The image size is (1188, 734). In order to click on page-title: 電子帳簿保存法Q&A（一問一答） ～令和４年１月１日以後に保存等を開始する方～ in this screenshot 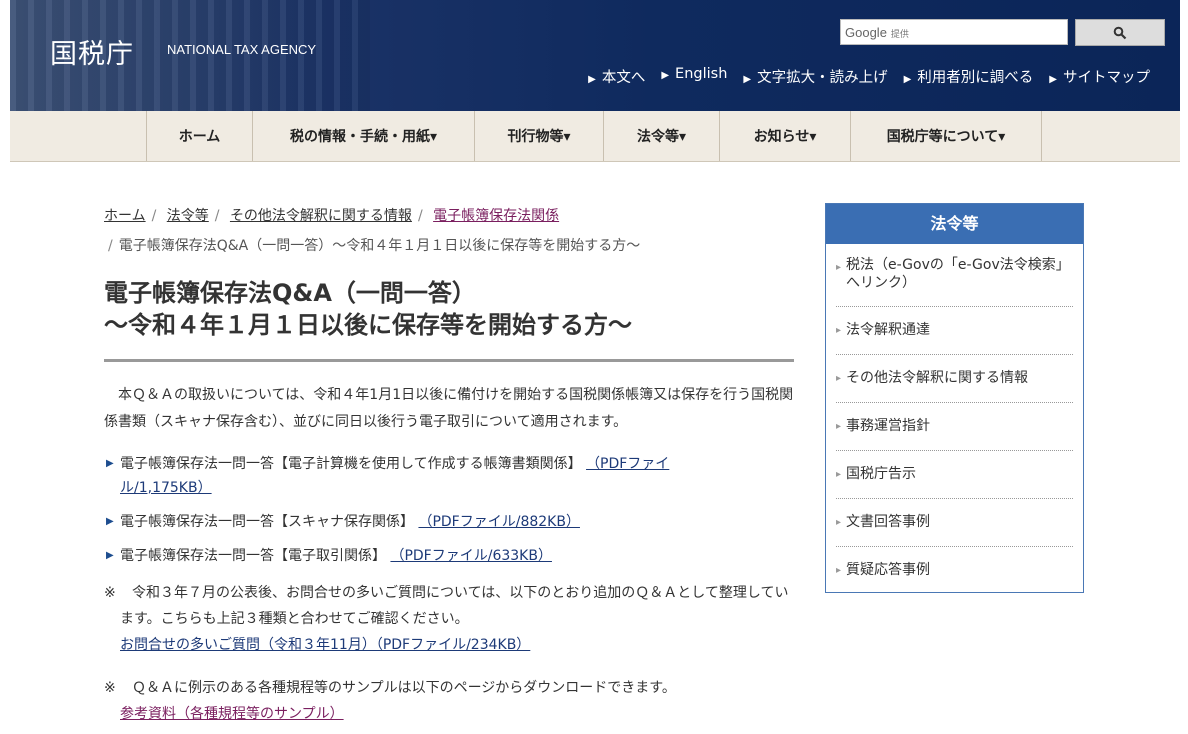, I will do `click(449, 319)`.